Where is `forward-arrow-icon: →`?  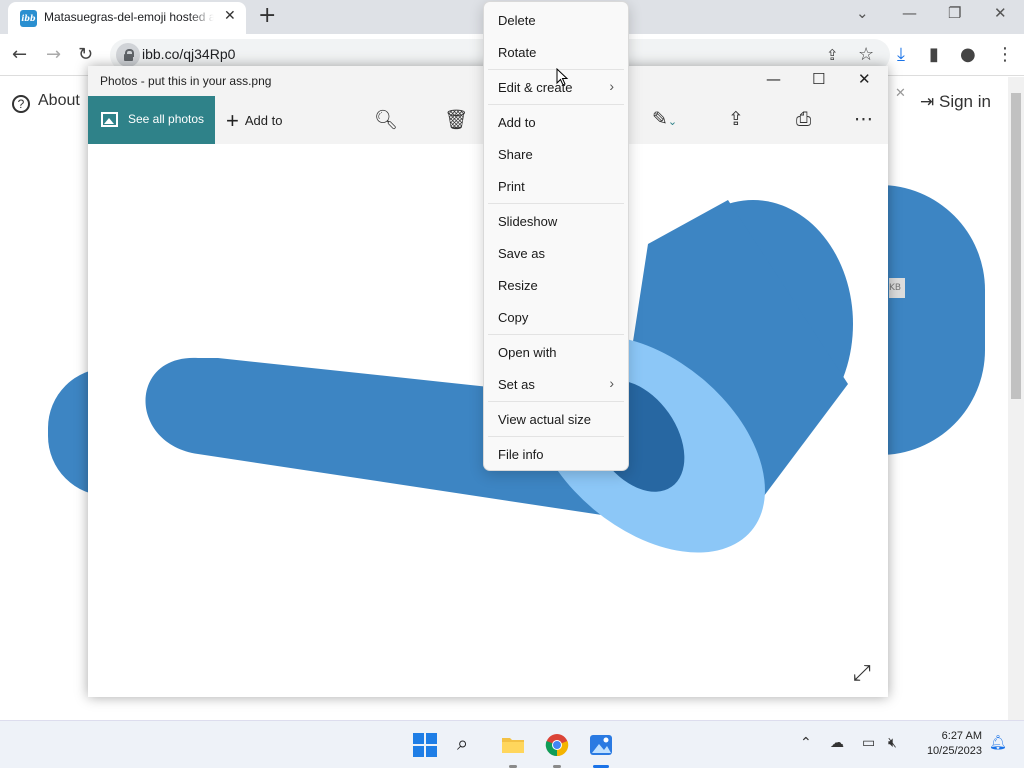
forward-arrow-icon: → is located at coordinates (53, 54).